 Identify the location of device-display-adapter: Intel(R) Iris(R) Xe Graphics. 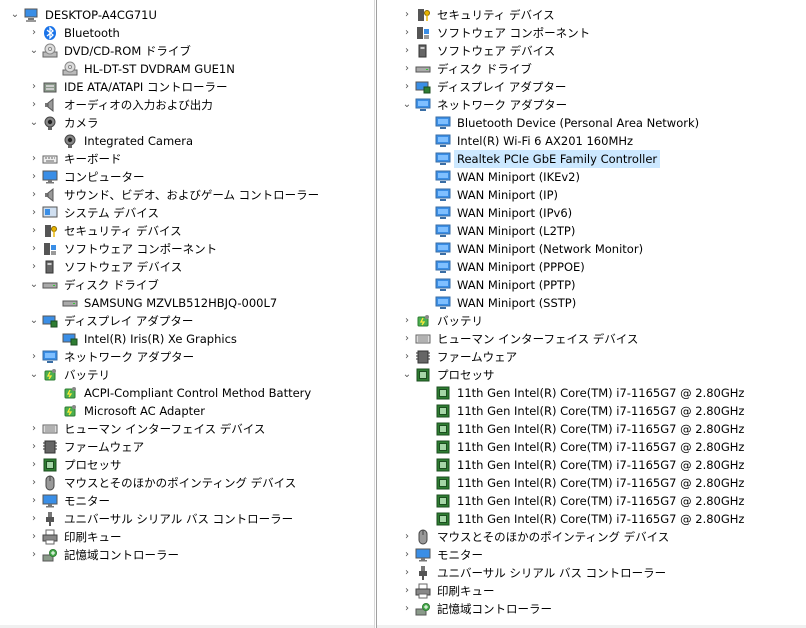
(187, 339).